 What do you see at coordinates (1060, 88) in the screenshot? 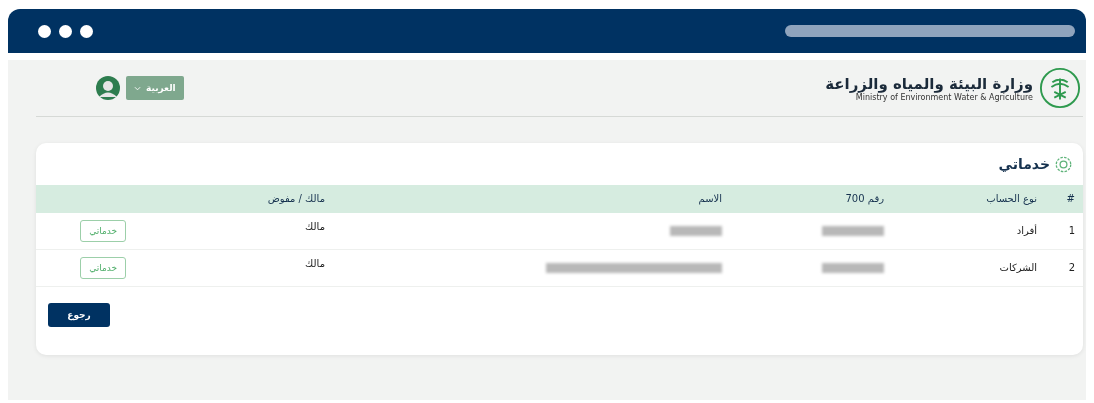
I see `palm-logo-icon` at bounding box center [1060, 88].